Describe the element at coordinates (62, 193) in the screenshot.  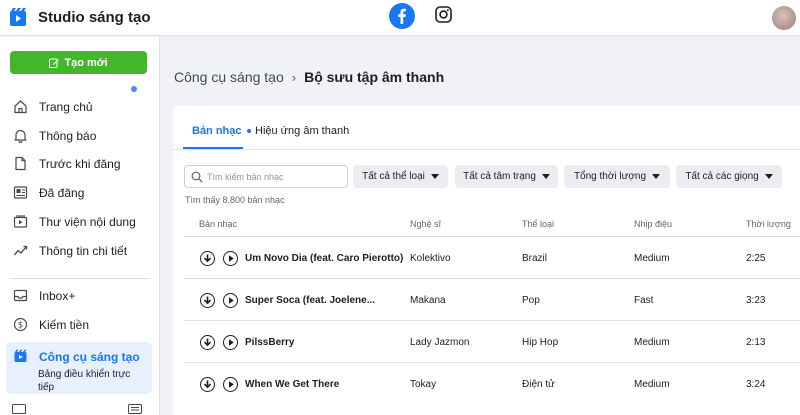
I see `sidebar-item-label: Đã đăng` at that location.